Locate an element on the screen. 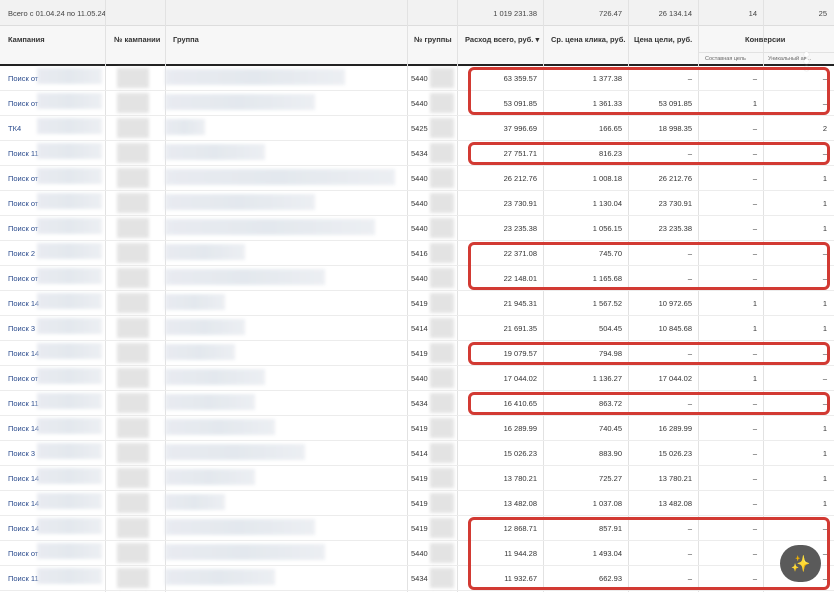  table-row: Поиск 11 5434 11 932.67 662.93– – – is located at coordinates (417, 578).